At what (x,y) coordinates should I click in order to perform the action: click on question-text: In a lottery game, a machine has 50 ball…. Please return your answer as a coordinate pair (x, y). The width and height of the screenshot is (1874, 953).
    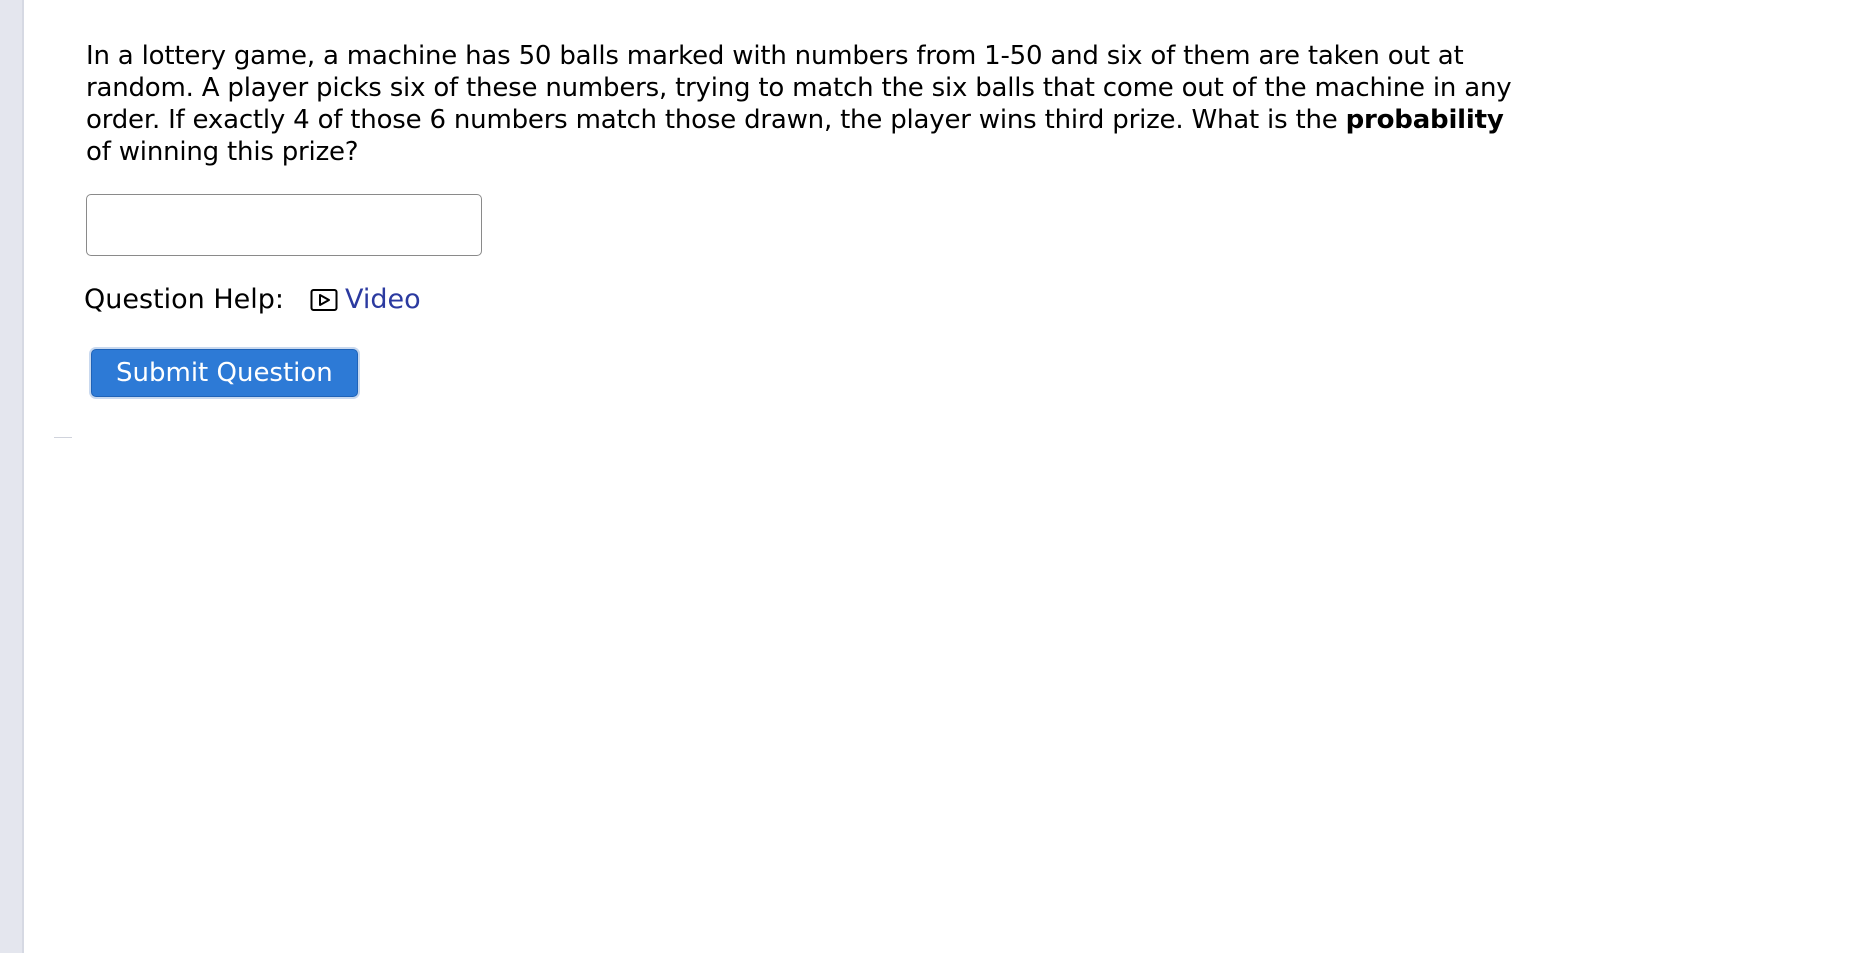
    Looking at the image, I should click on (801, 104).